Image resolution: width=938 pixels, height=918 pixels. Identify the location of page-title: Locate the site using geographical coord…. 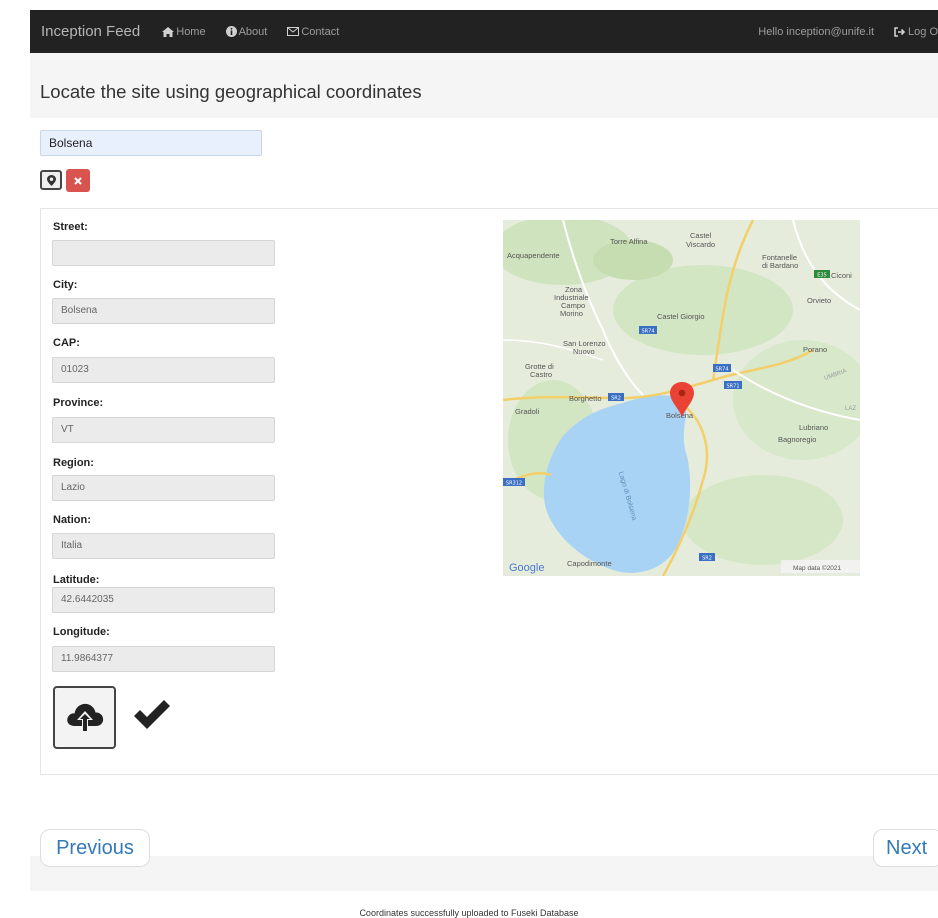
(231, 91).